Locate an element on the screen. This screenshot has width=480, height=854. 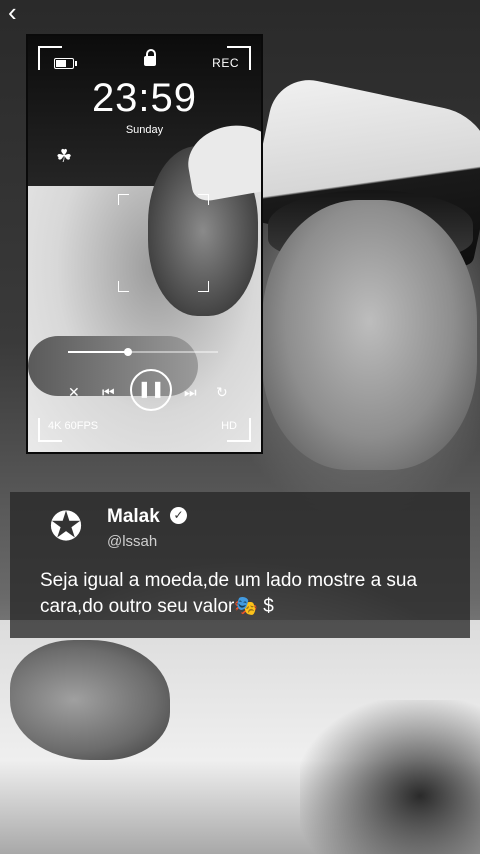
clock-day: Sunday is located at coordinates (144, 130).